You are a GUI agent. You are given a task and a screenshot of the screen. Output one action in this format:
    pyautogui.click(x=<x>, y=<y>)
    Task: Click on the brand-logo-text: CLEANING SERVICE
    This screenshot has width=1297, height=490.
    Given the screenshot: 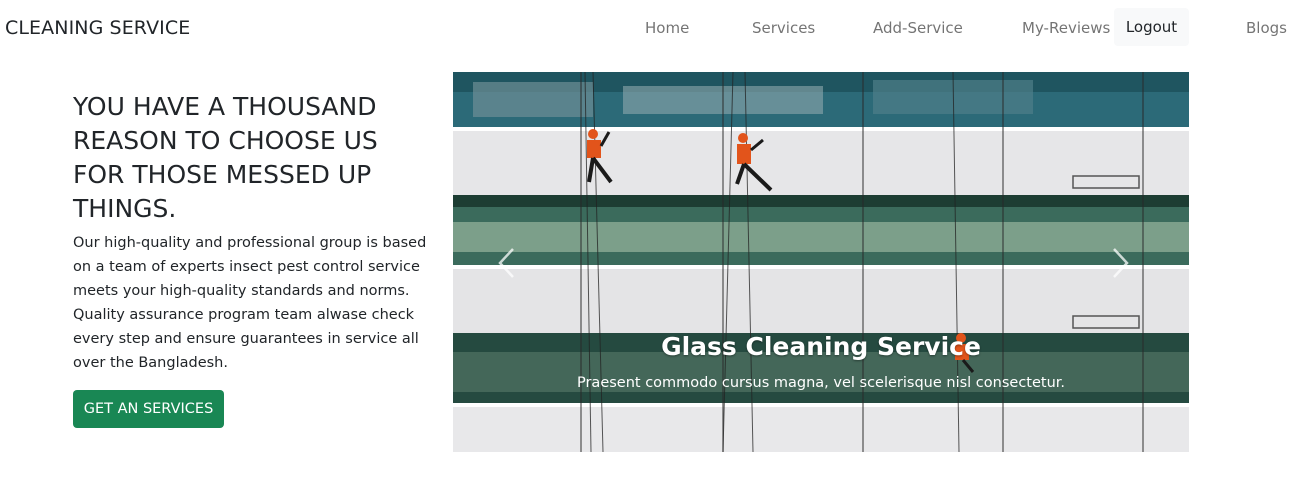 What is the action you would take?
    pyautogui.click(x=97, y=28)
    